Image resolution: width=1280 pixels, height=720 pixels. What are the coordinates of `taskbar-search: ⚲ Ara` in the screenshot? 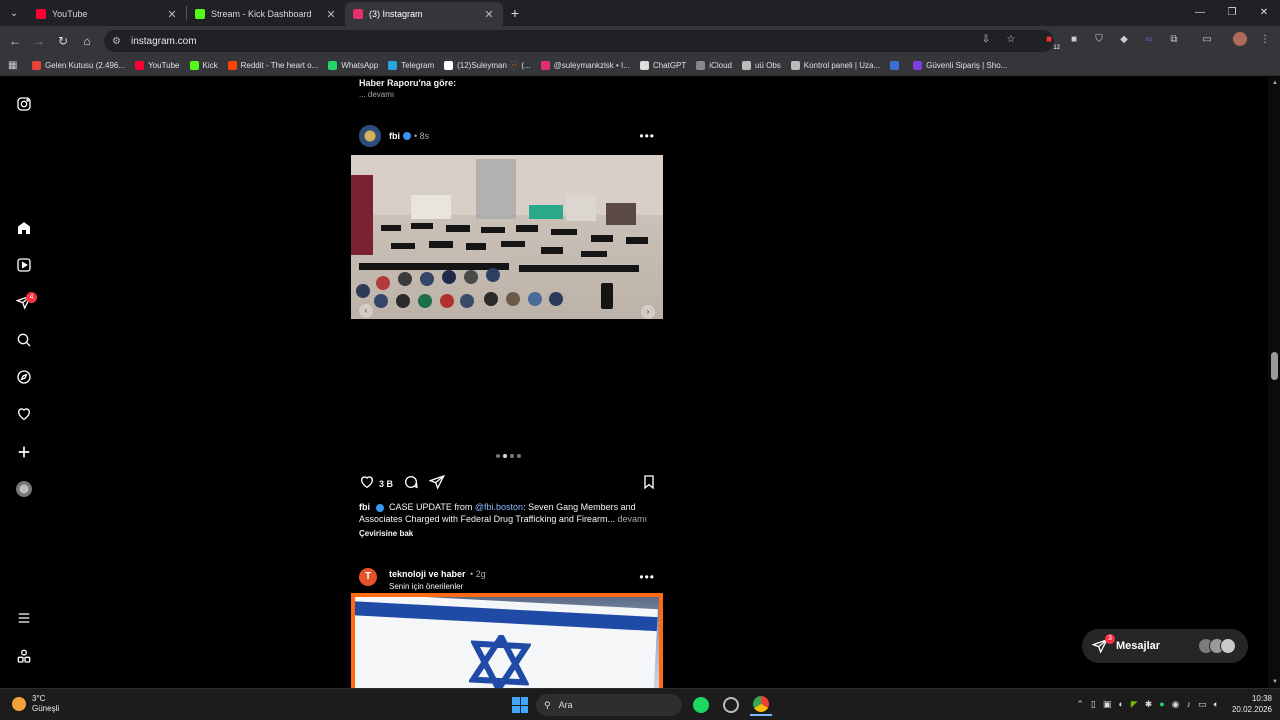 It's located at (609, 705).